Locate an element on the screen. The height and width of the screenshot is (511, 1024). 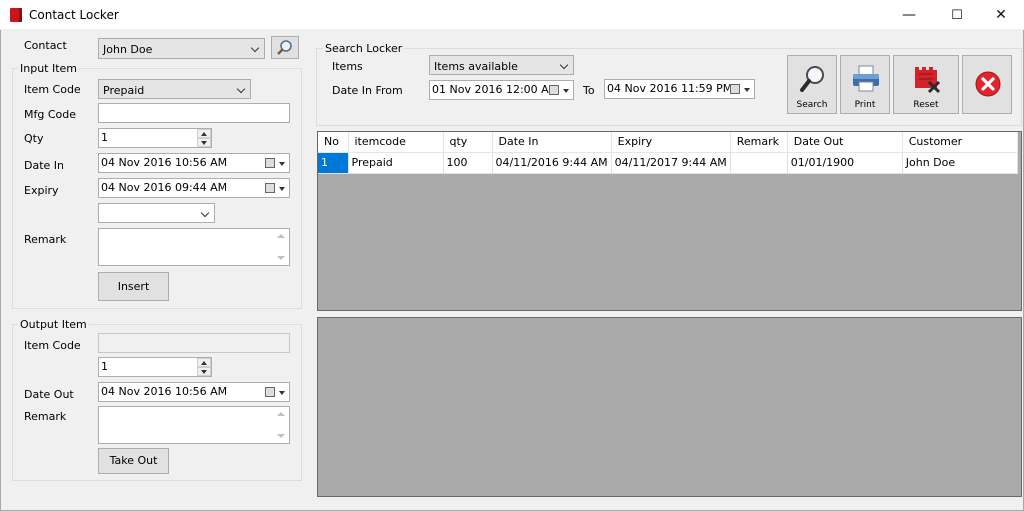
magnifier-icon is located at coordinates (284, 47).